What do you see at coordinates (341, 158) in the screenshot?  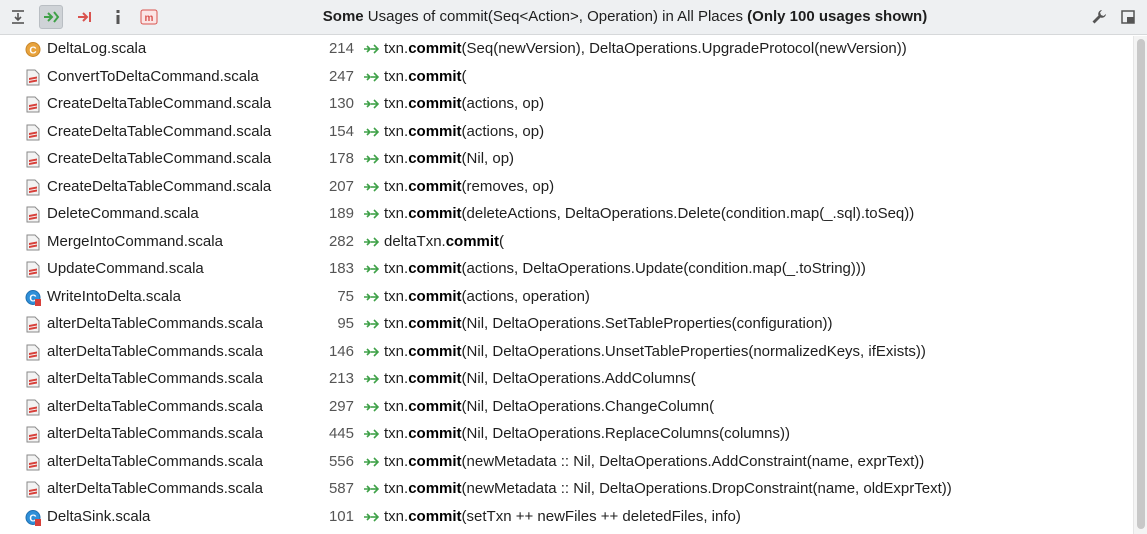 I see `line-number: 178` at bounding box center [341, 158].